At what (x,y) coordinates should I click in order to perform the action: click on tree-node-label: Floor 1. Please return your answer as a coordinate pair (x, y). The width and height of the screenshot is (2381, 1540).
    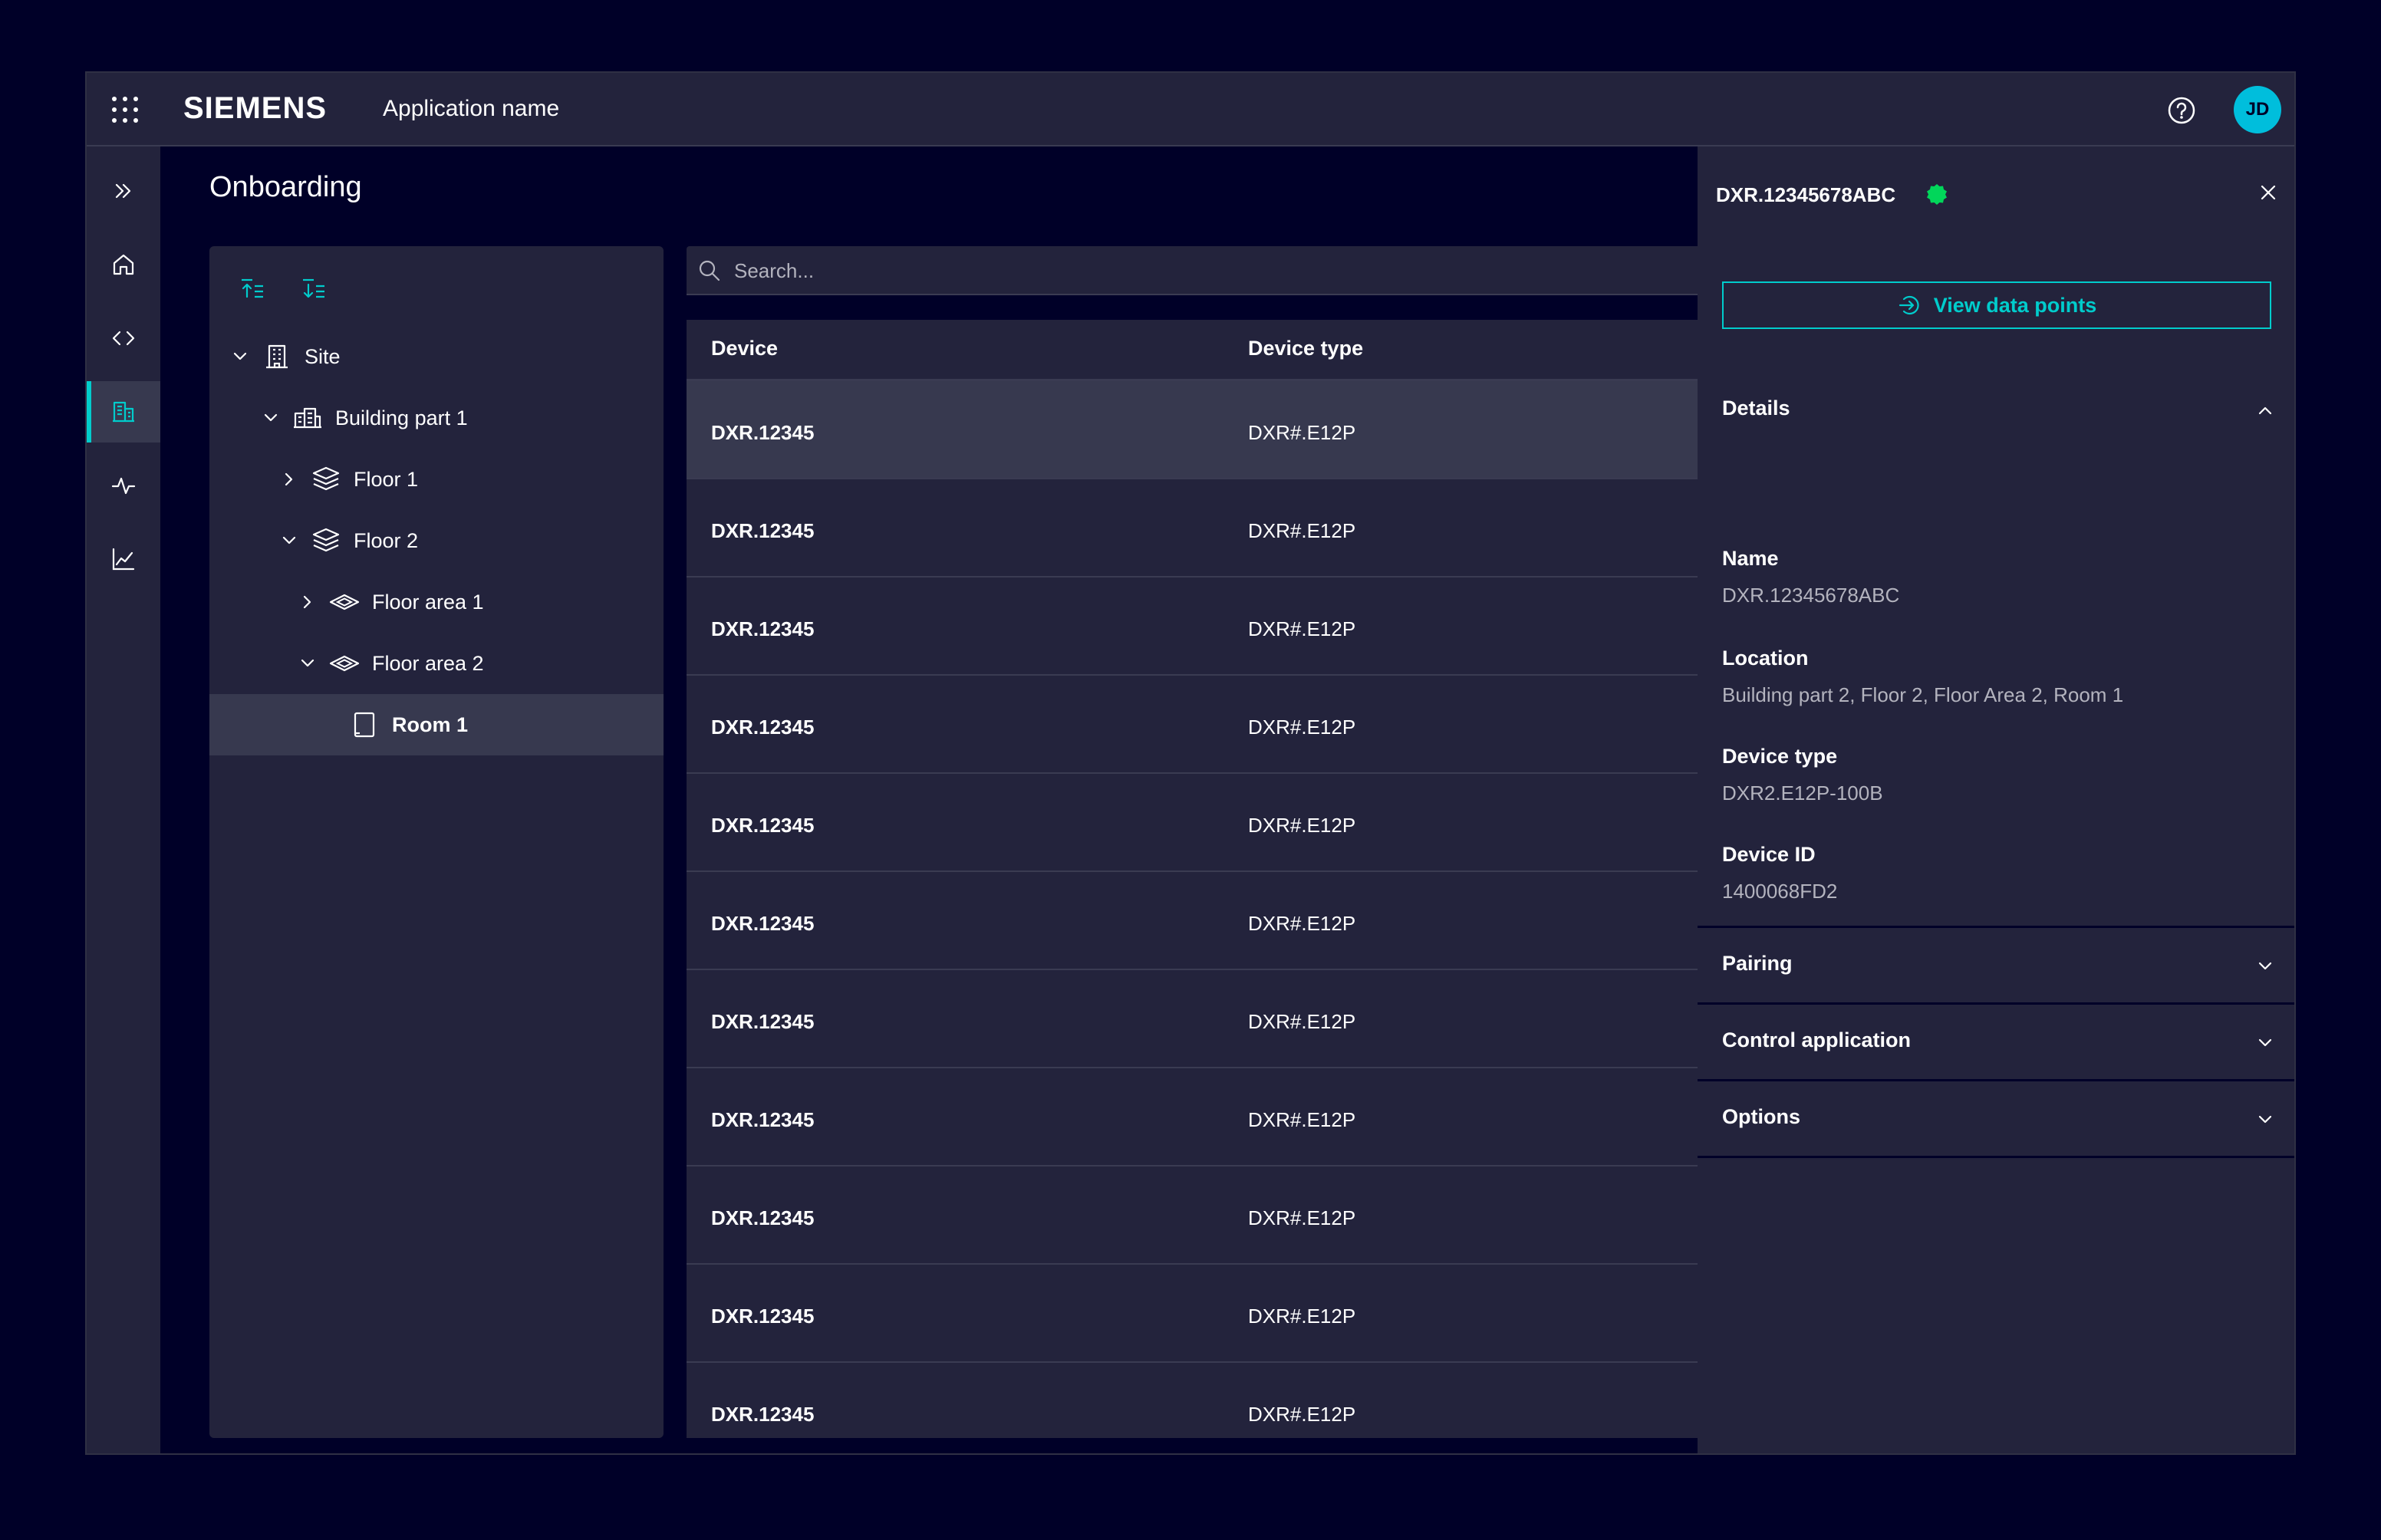
    Looking at the image, I should click on (387, 479).